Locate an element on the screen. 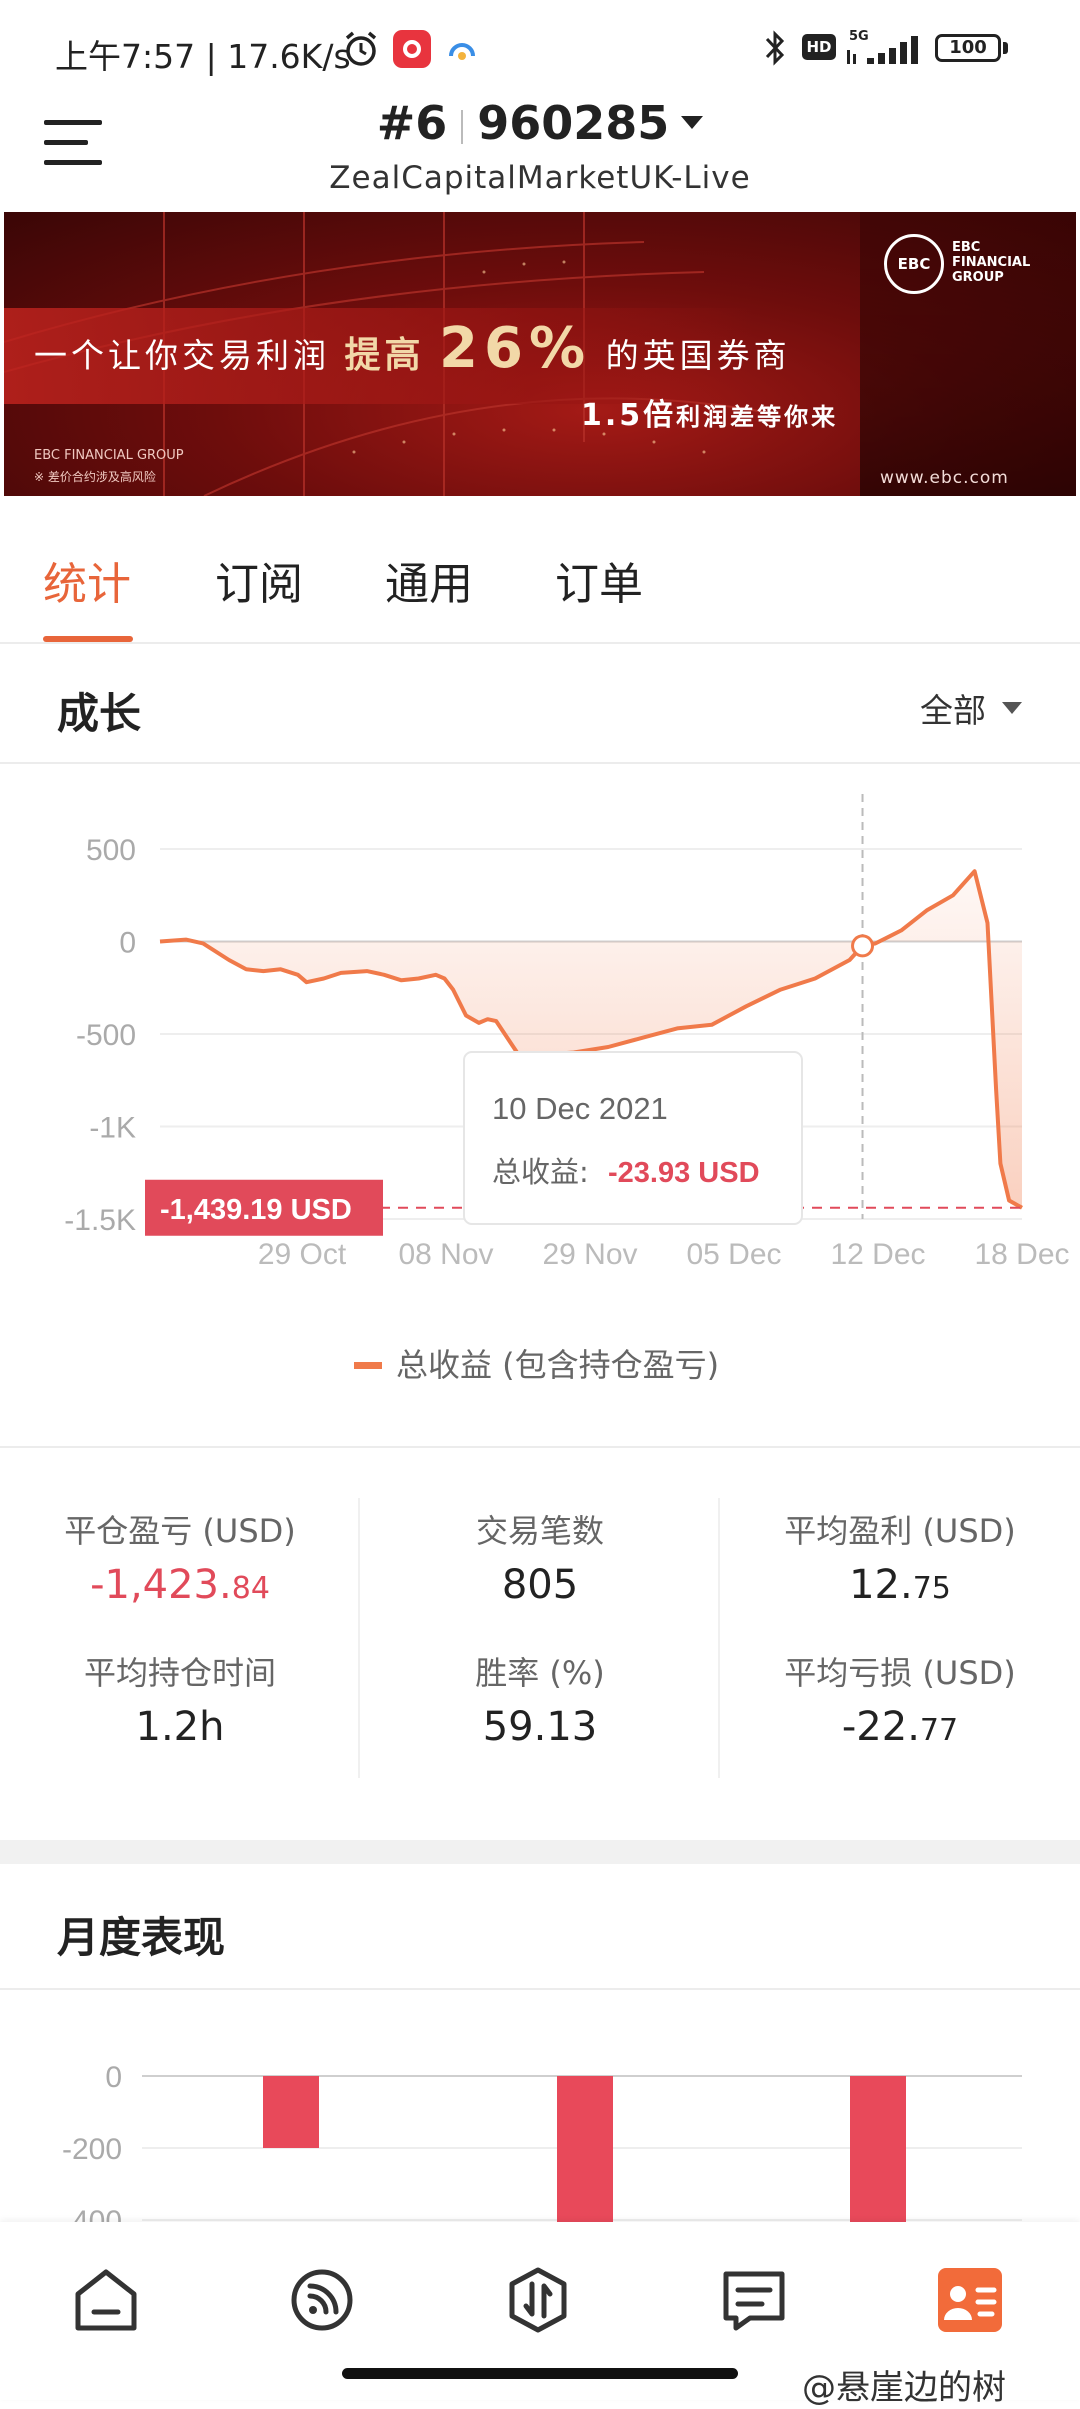  y-tick-label: -1.5K is located at coordinates (100, 1220).